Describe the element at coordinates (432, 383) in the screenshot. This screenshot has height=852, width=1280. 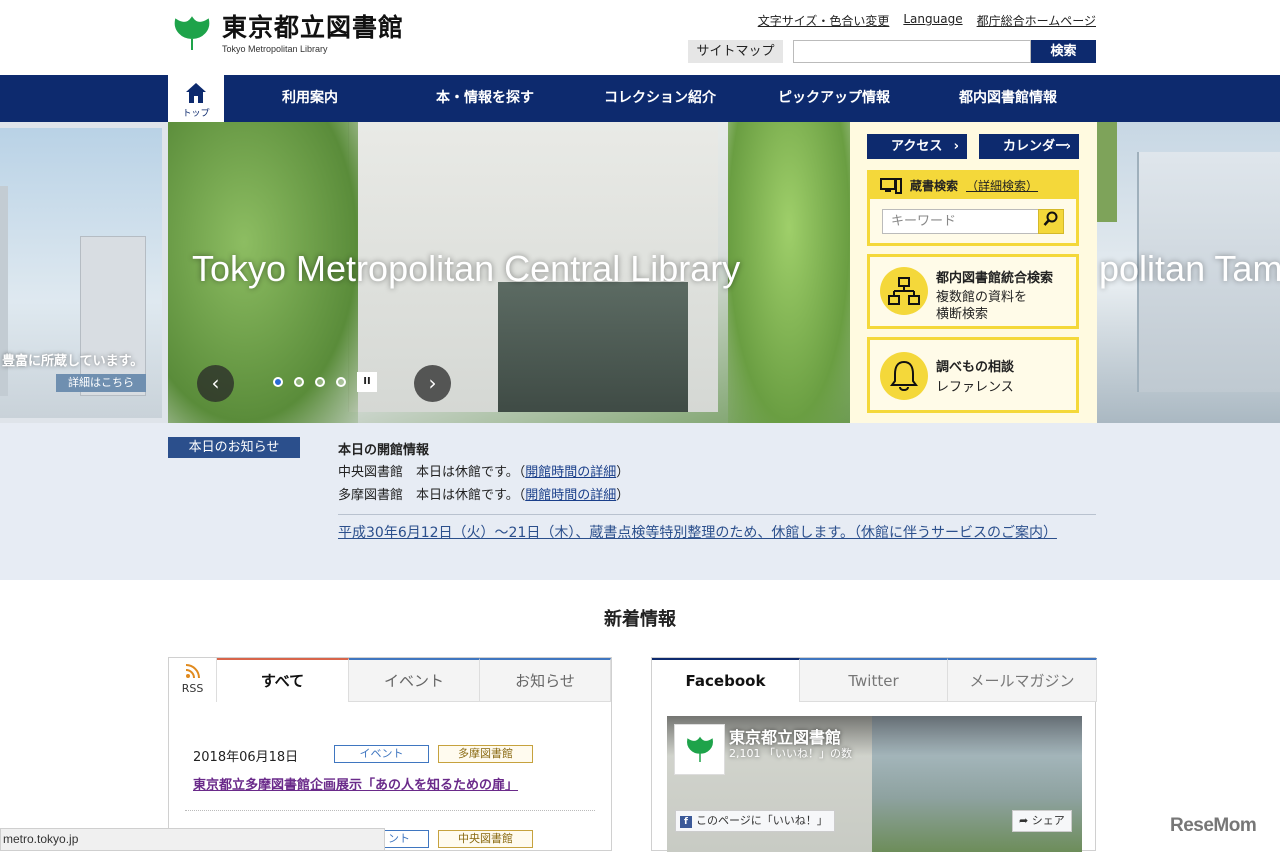
I see `carousel-next-button: ›` at that location.